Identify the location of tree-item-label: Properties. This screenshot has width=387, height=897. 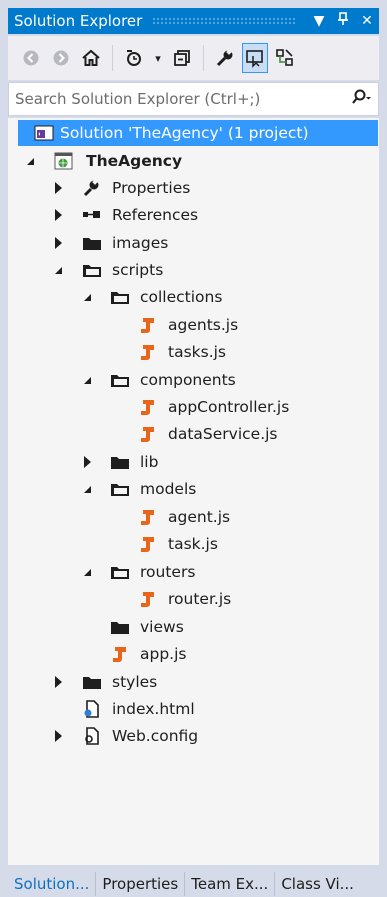
(151, 188).